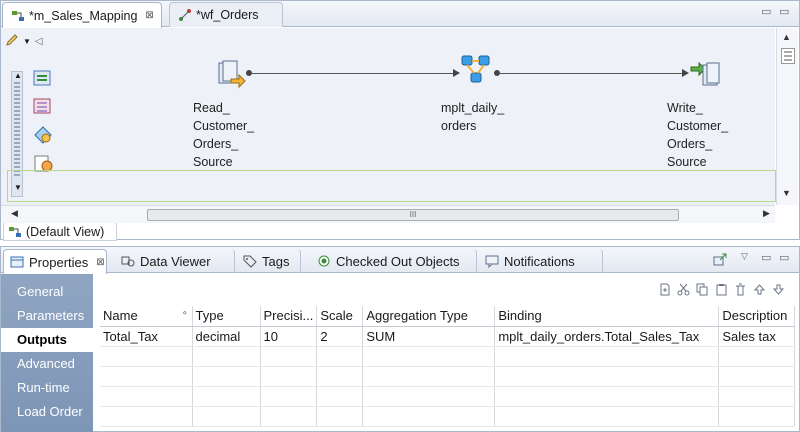  I want to click on tab-label: Data Viewer, so click(175, 261).